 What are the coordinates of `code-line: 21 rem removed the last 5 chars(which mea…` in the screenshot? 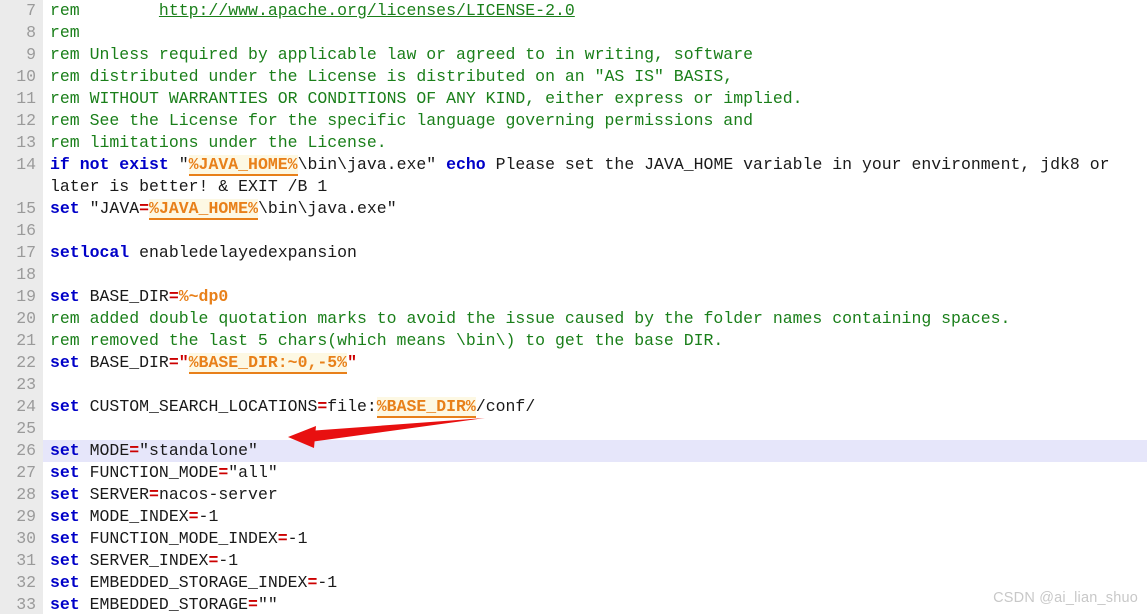 It's located at (573, 341).